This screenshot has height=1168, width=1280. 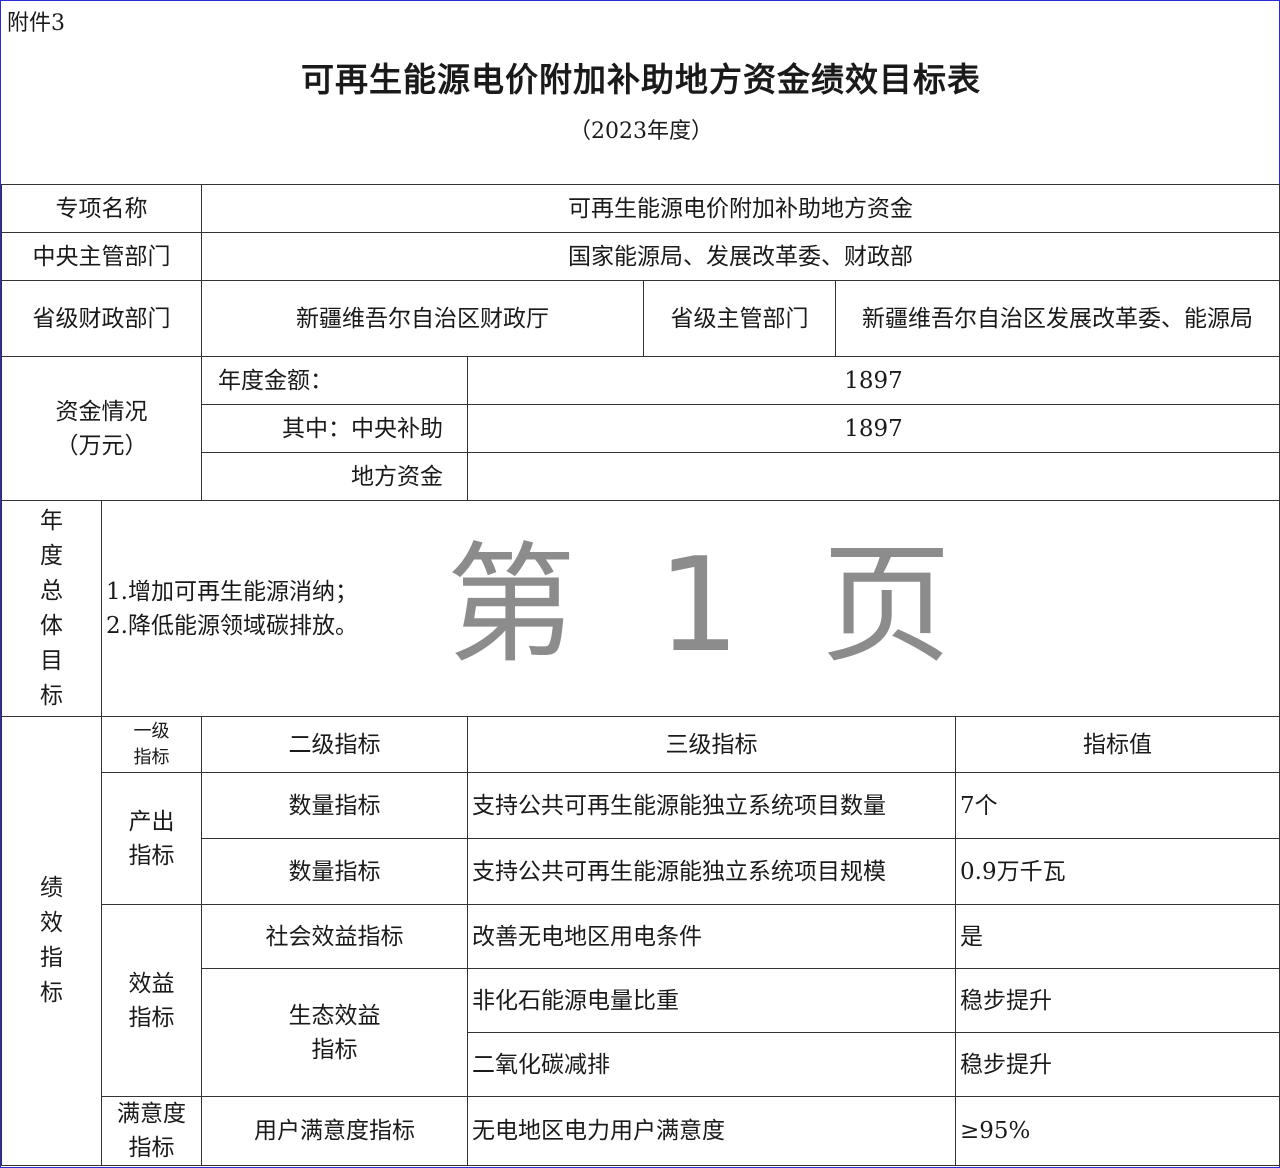 I want to click on goal-label-char: 总, so click(x=51, y=590).